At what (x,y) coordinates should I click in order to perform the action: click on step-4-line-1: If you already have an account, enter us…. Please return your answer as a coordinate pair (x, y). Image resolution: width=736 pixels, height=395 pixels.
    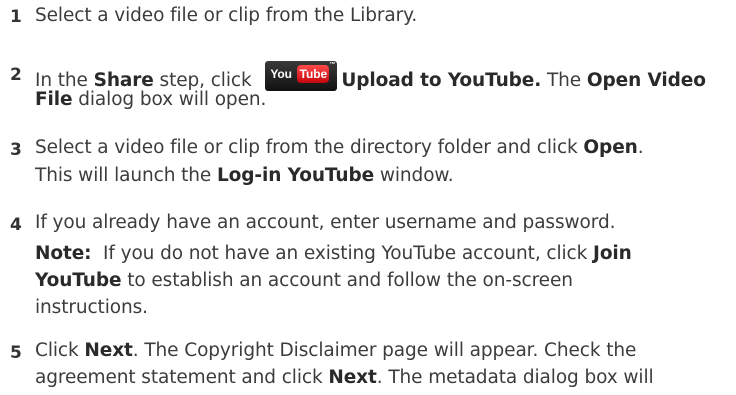
    Looking at the image, I should click on (325, 222).